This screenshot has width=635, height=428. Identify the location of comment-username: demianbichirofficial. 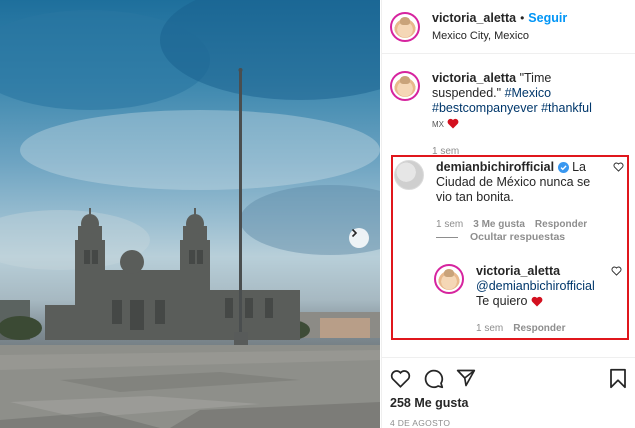
(495, 167).